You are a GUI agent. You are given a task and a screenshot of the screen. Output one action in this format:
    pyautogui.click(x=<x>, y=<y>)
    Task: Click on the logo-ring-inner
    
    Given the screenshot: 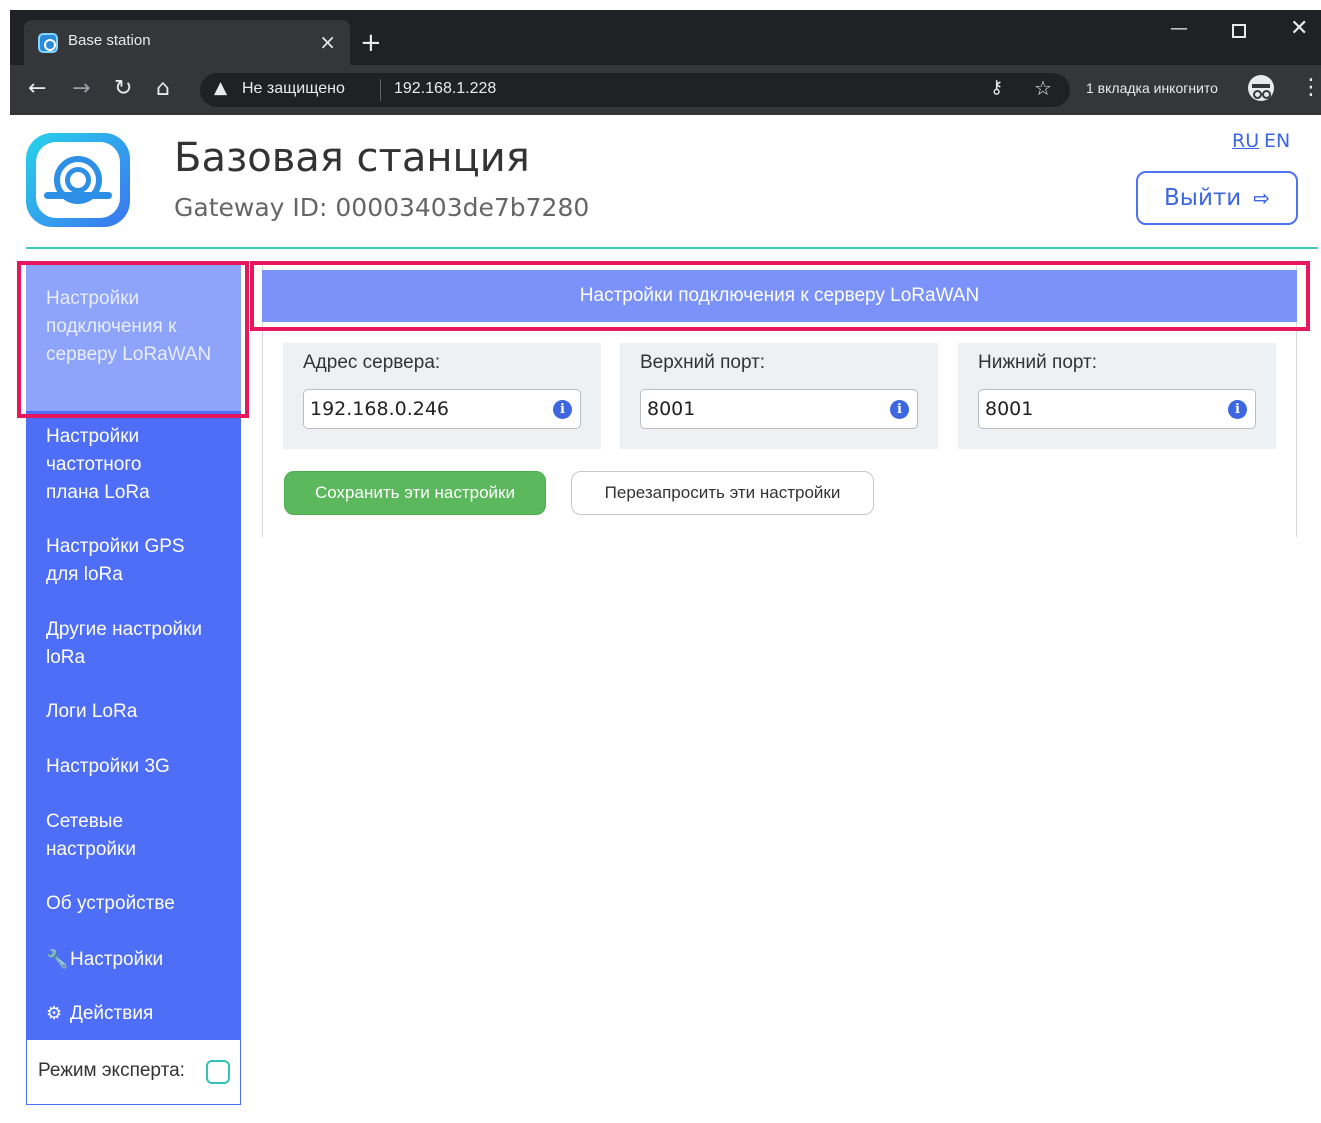 What is the action you would take?
    pyautogui.click(x=78, y=180)
    